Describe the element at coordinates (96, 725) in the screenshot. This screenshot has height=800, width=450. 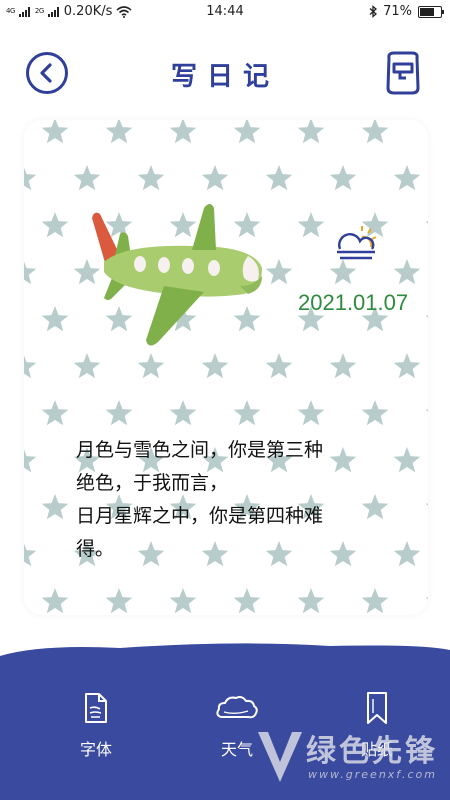
I see `tab-font: 字体` at that location.